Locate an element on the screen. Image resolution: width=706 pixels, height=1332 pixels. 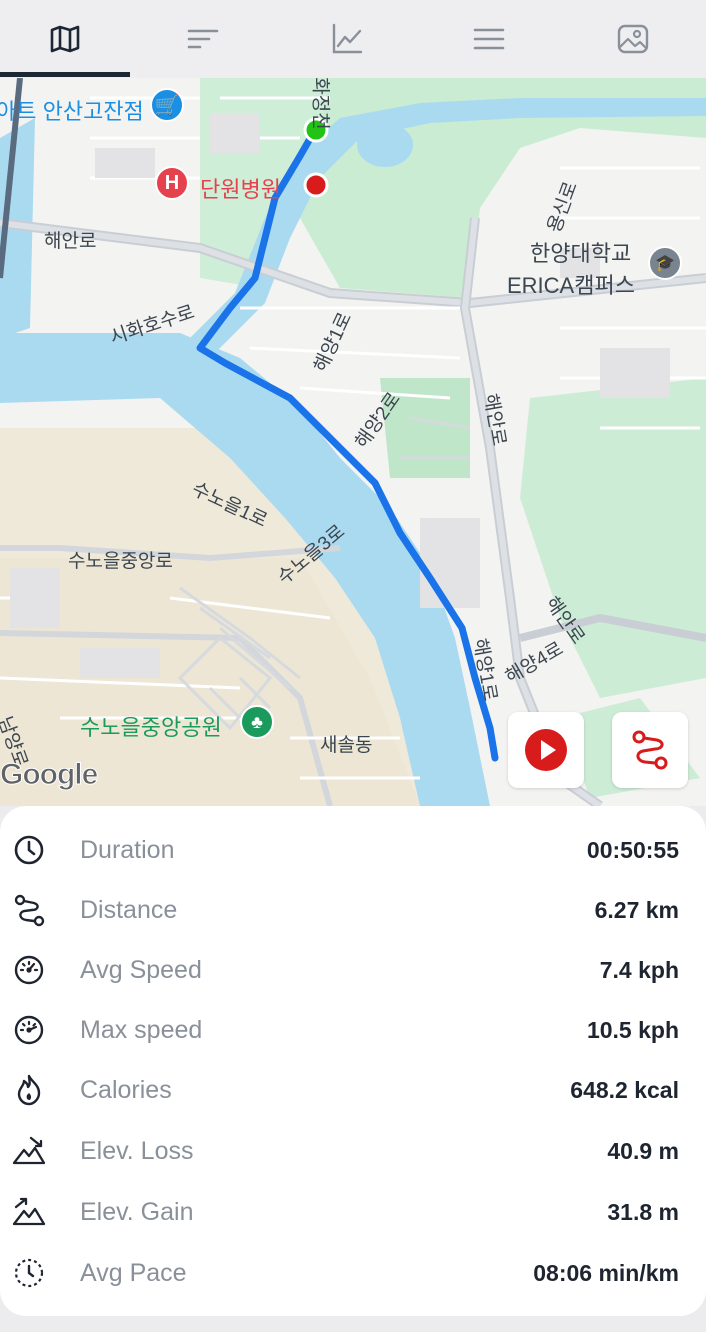
road-label: 해안로 is located at coordinates (70, 241).